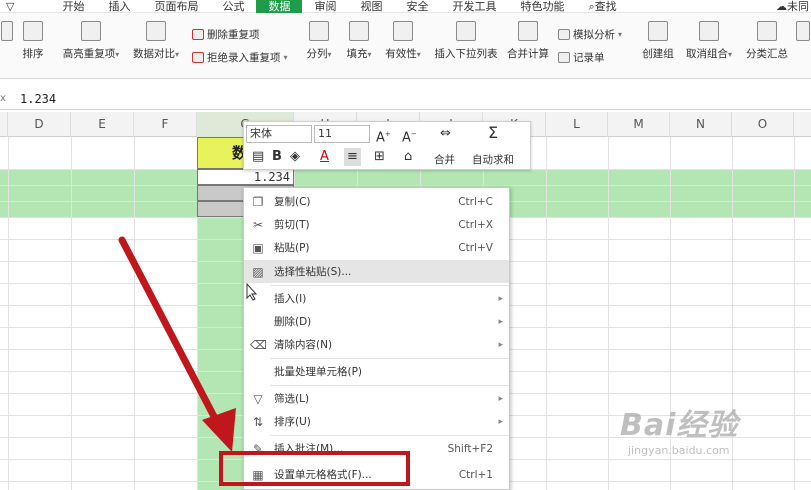  What do you see at coordinates (376, 247) in the screenshot?
I see `menu-paste: ▣ 粘贴(P) Ctrl+V` at bounding box center [376, 247].